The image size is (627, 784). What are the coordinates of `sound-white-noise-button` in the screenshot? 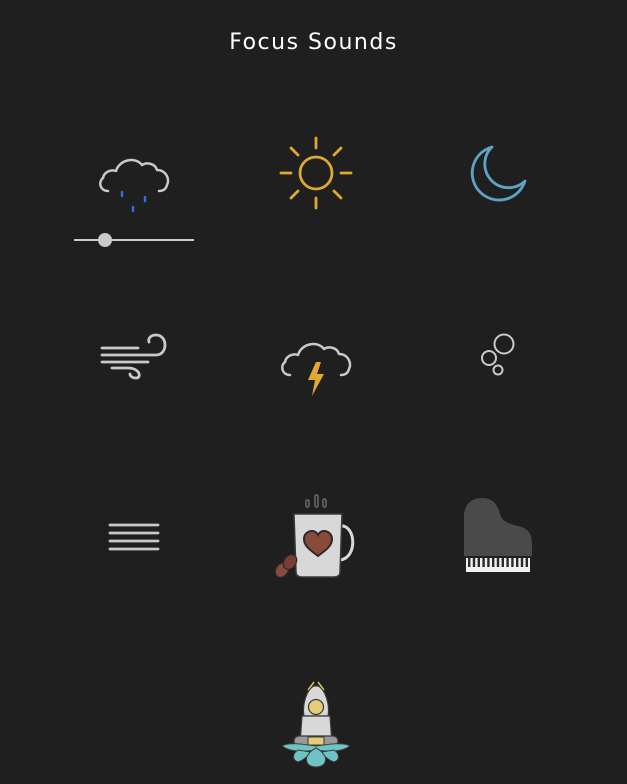 It's located at (134, 537).